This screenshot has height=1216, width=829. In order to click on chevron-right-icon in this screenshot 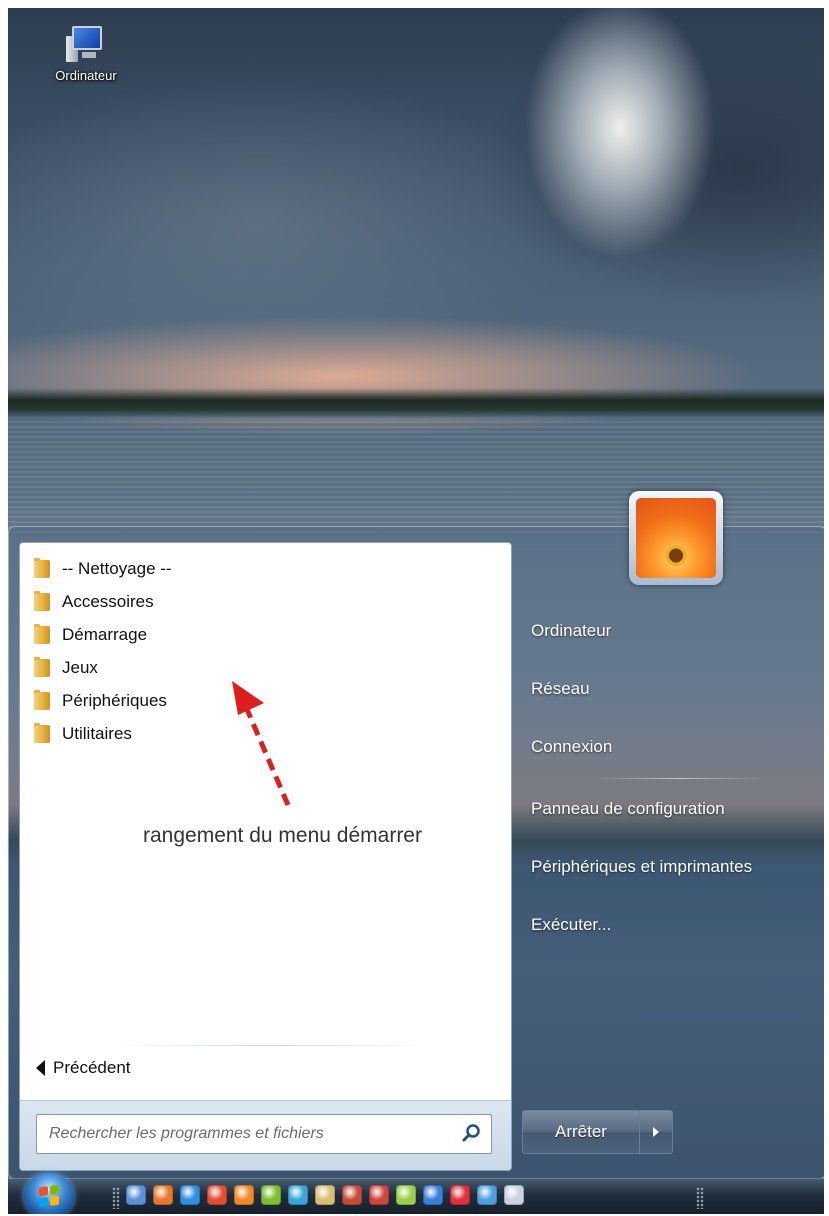, I will do `click(656, 1132)`.